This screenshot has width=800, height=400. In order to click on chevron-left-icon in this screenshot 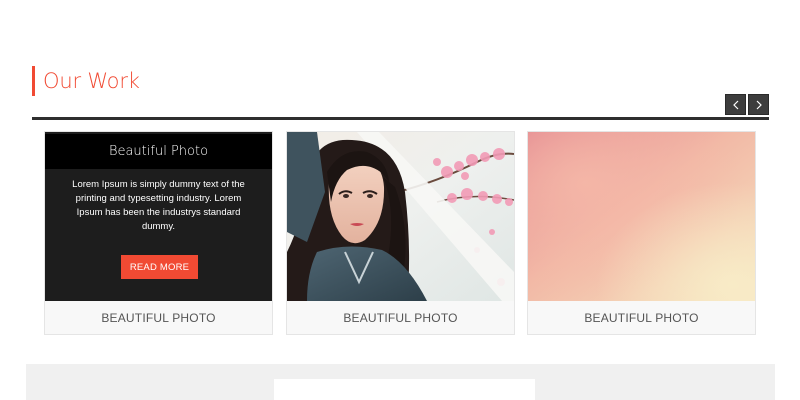, I will do `click(735, 104)`.